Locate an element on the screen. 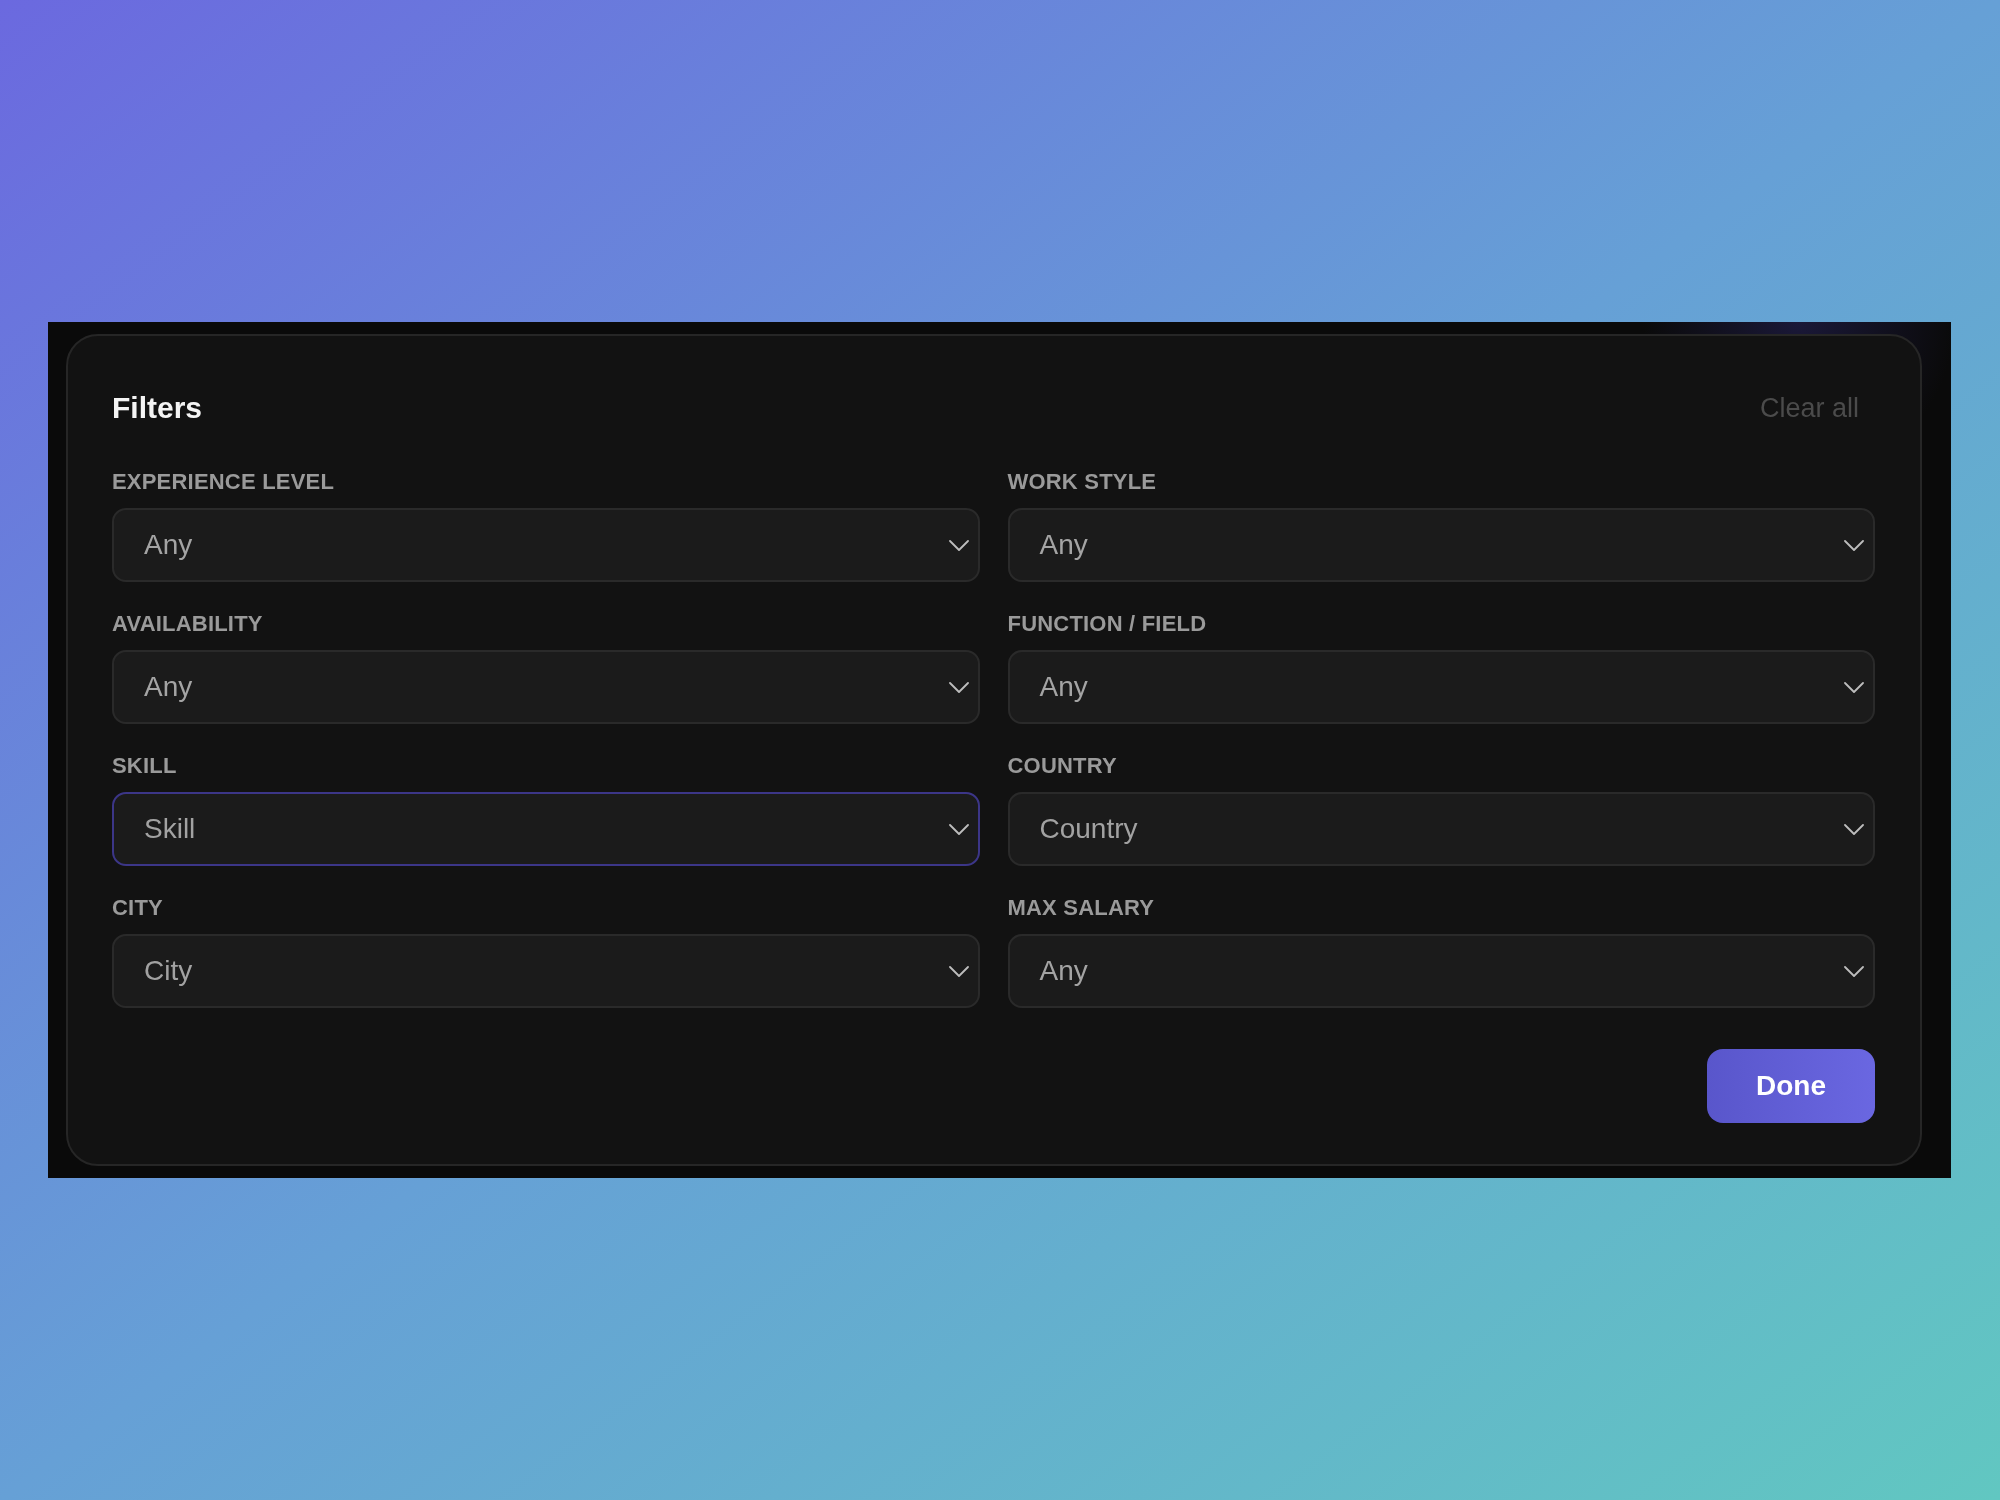 This screenshot has width=2000, height=1500. dropdown-field: City is located at coordinates (546, 971).